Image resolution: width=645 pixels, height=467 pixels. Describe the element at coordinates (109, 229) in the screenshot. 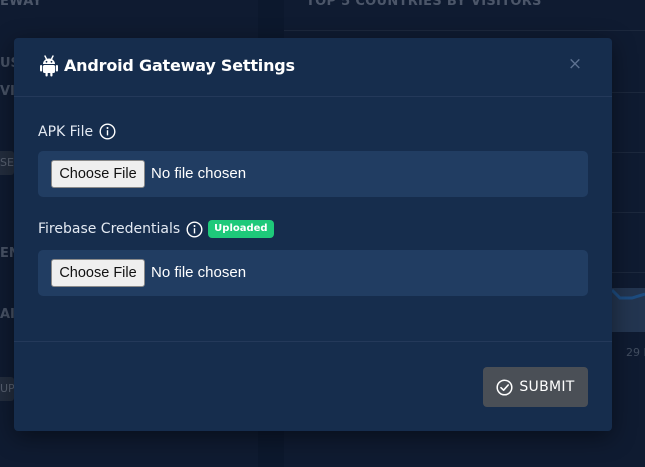

I see `field-label-text: Firebase Credentials` at that location.